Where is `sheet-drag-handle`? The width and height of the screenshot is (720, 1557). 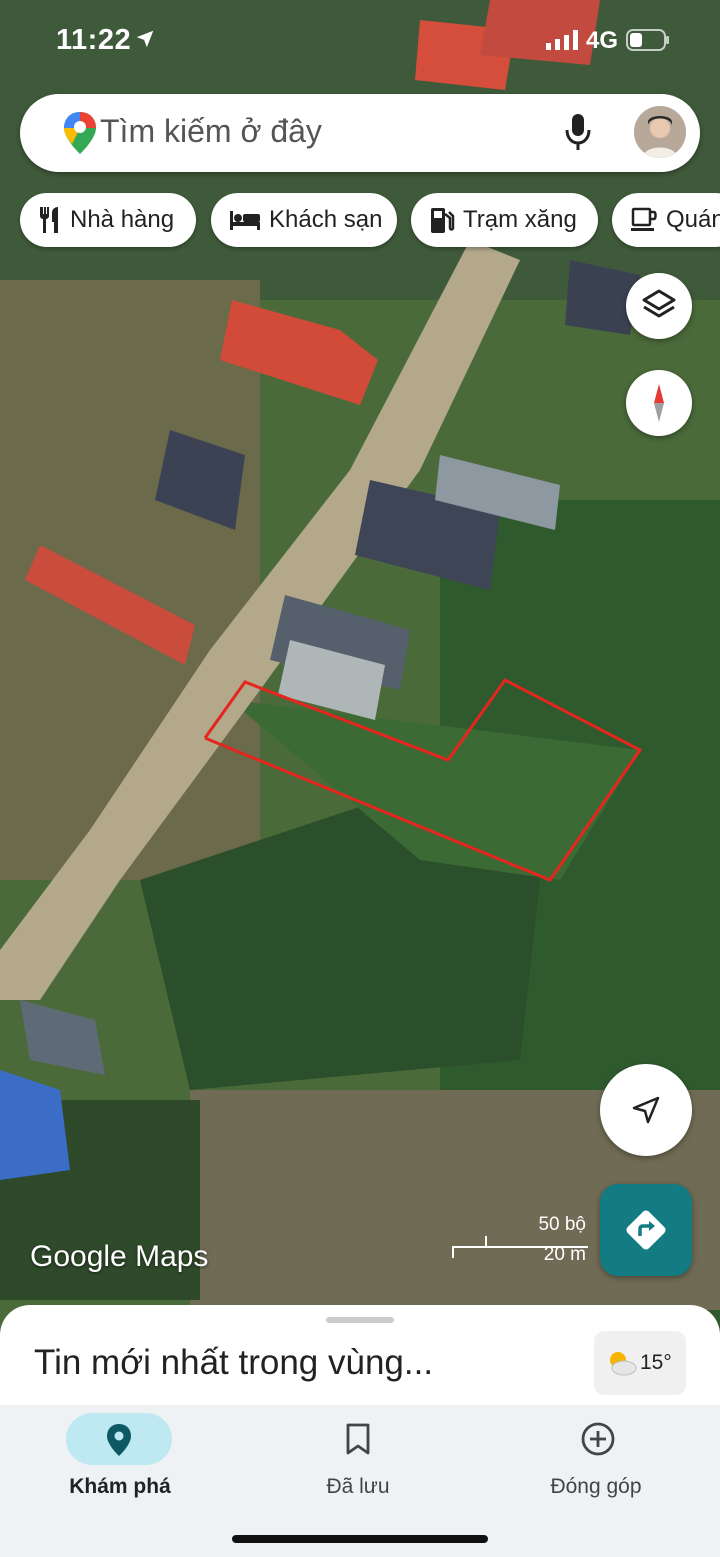
sheet-drag-handle is located at coordinates (360, 1320).